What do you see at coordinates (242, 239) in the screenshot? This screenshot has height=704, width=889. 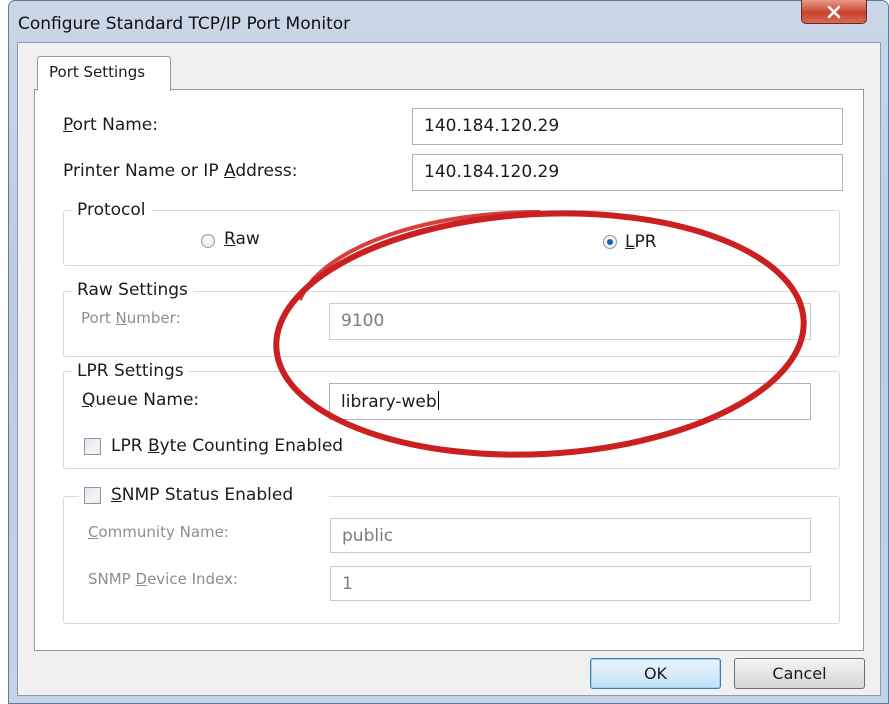 I see `raw-radio-label: Raw` at bounding box center [242, 239].